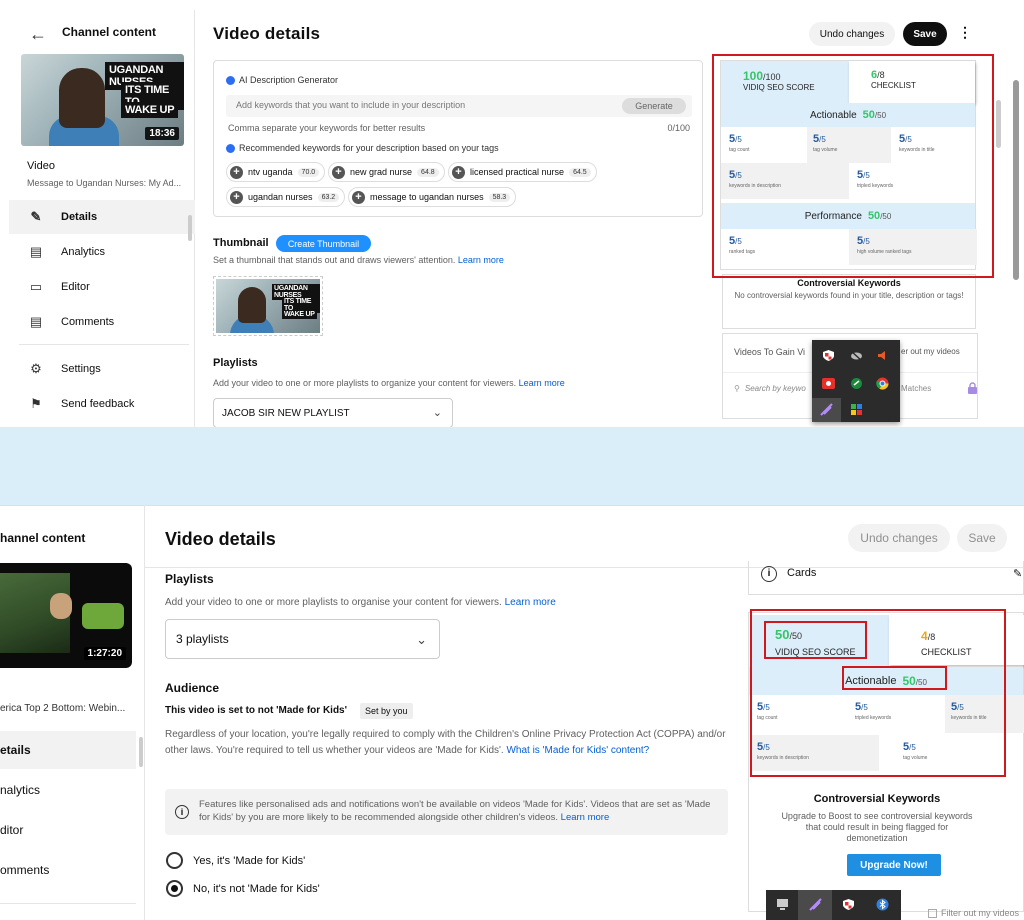  Describe the element at coordinates (102, 287) in the screenshot. I see `nav-editor: ▭ Editor` at that location.